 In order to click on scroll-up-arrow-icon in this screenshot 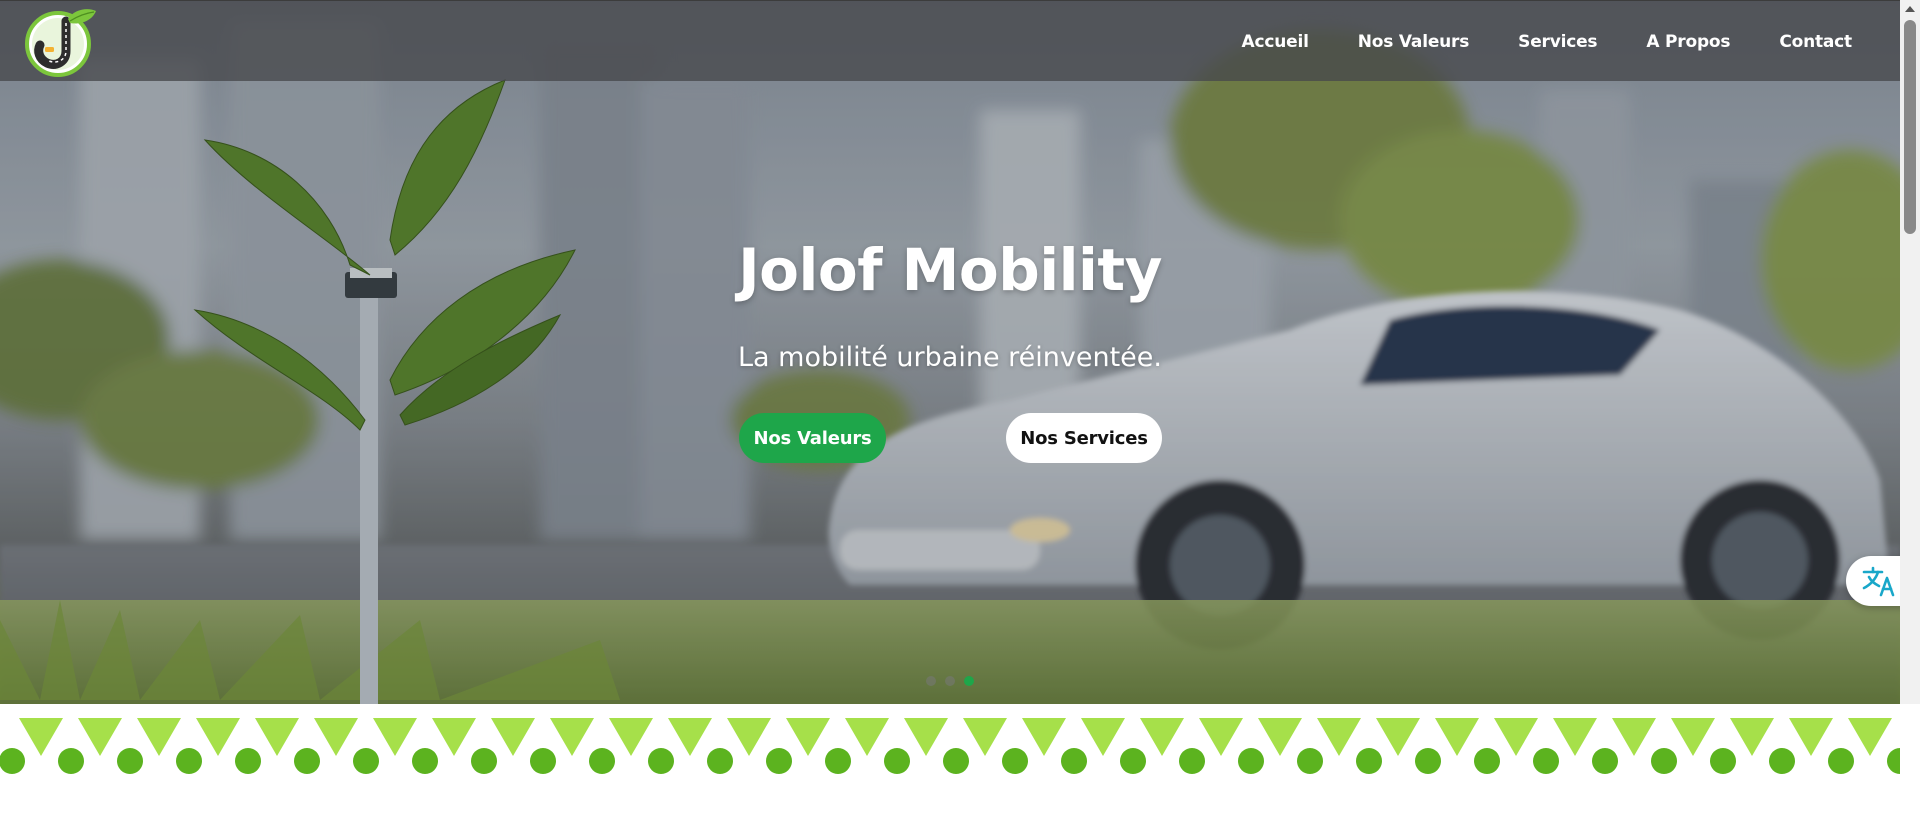, I will do `click(1910, 9)`.